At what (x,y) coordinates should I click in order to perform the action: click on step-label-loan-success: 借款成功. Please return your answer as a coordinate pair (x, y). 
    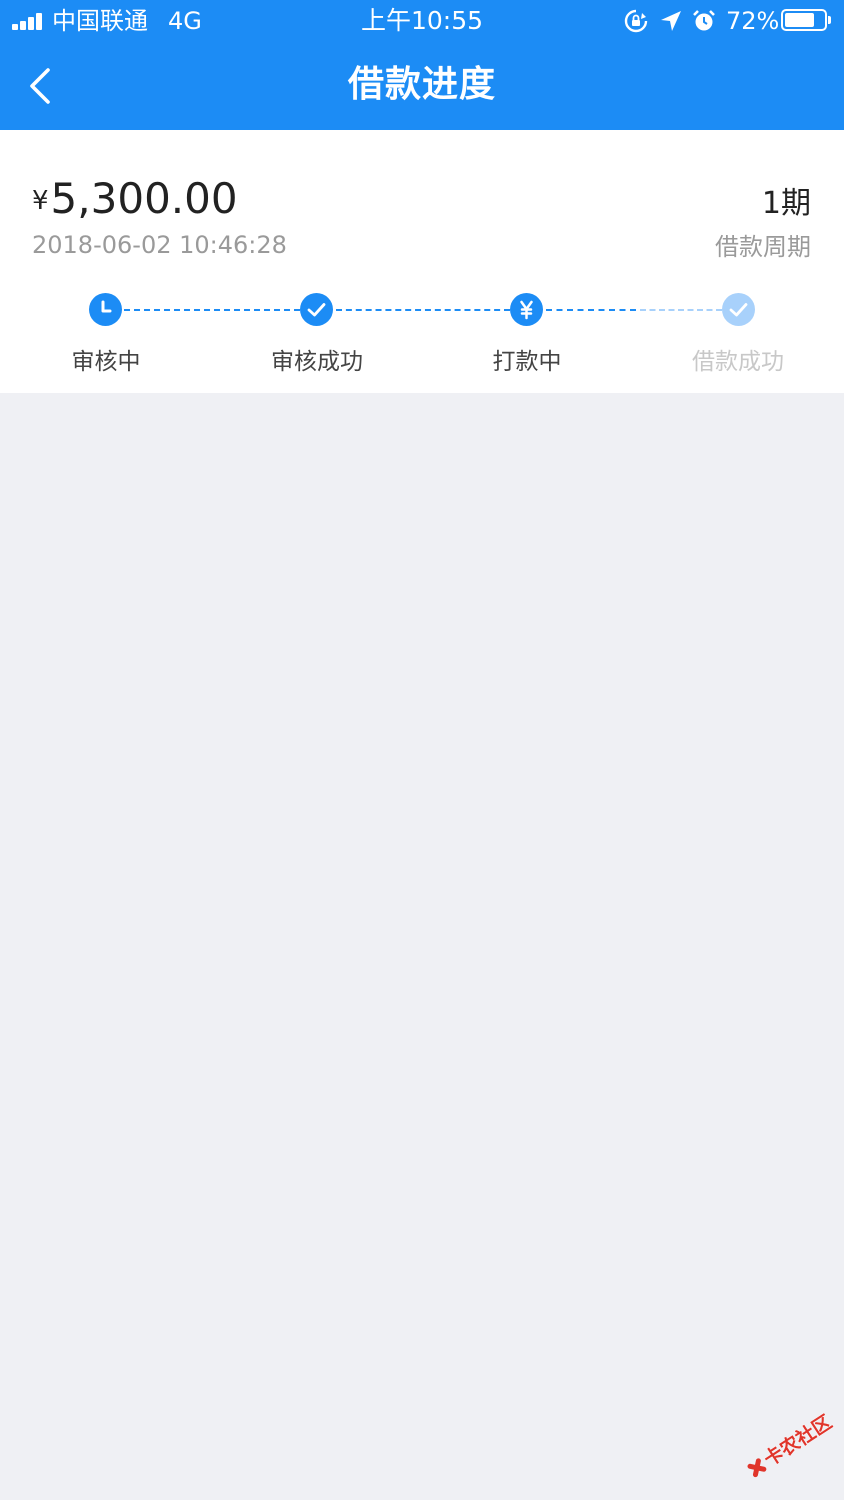
    Looking at the image, I should click on (738, 362).